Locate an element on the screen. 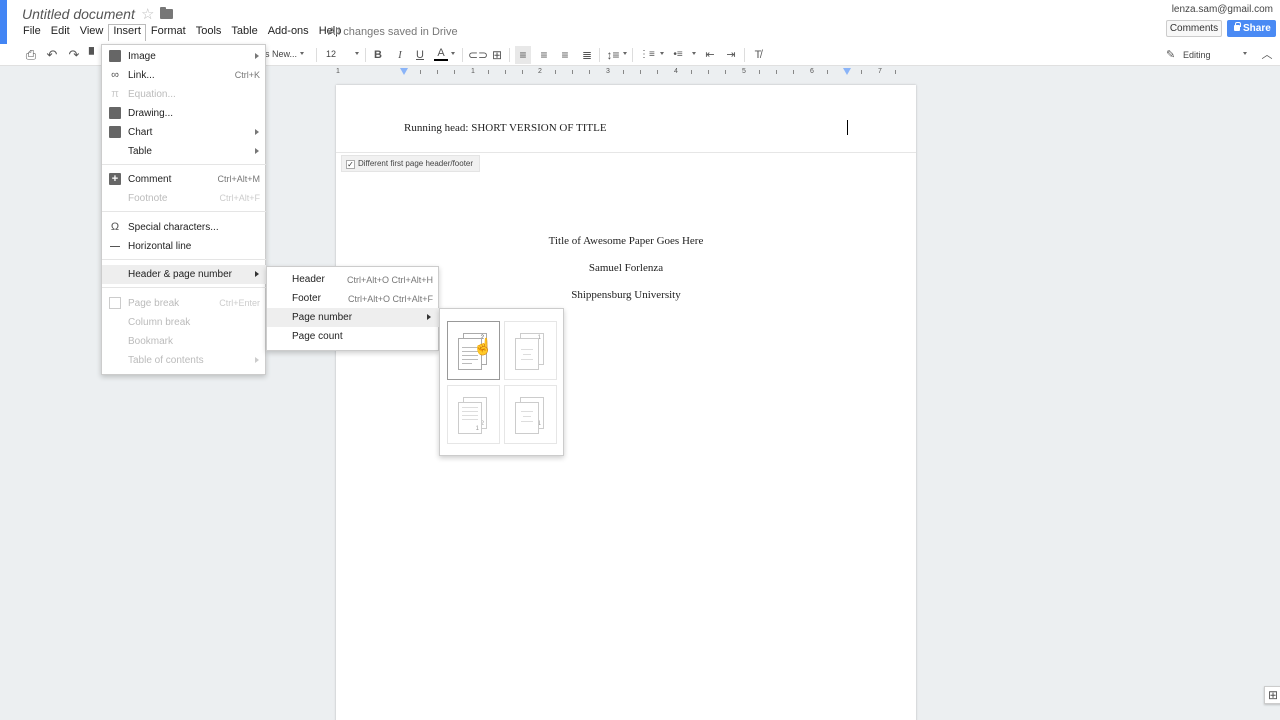 This screenshot has width=1280, height=720. checkbox: ✓ is located at coordinates (350, 164).